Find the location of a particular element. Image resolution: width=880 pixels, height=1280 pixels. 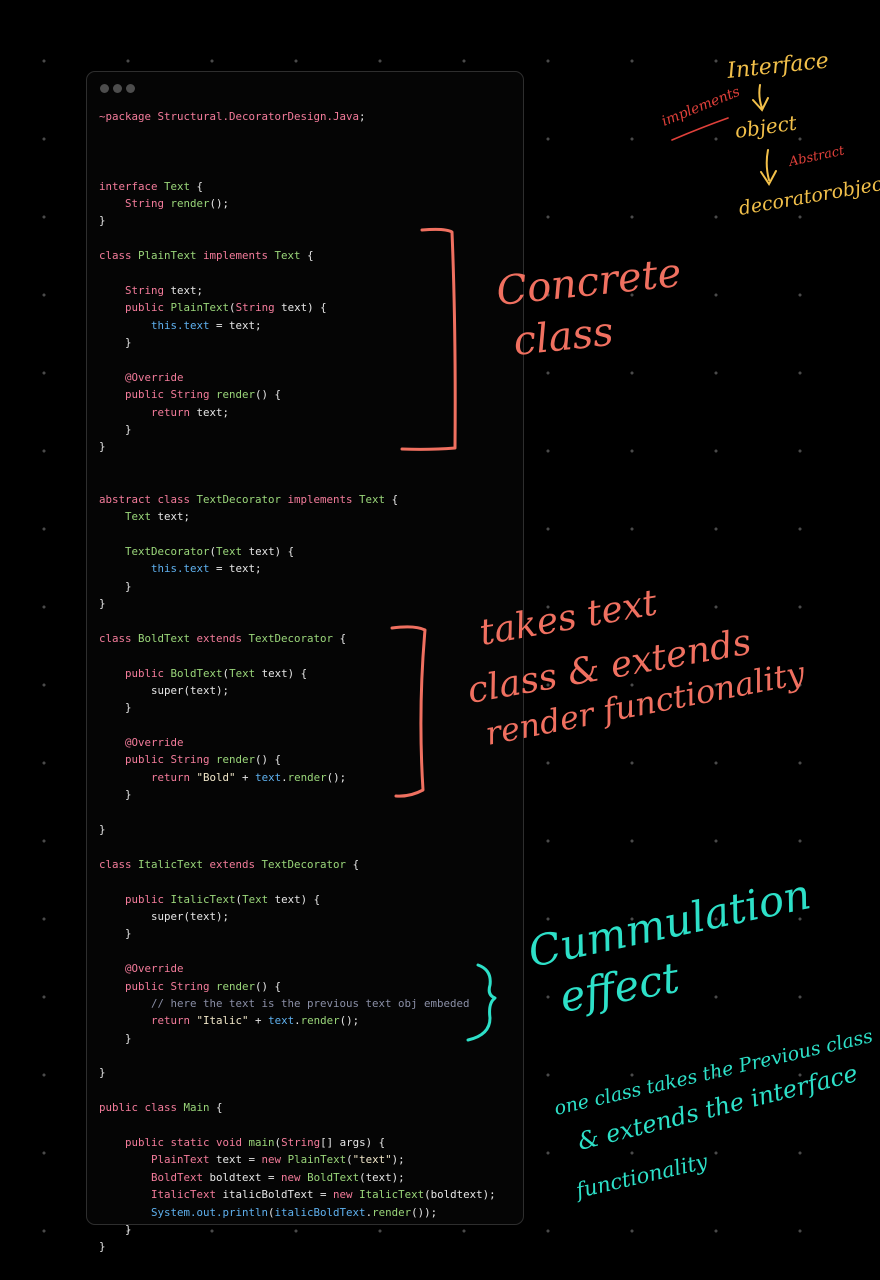

code-token: extends is located at coordinates (222, 638).